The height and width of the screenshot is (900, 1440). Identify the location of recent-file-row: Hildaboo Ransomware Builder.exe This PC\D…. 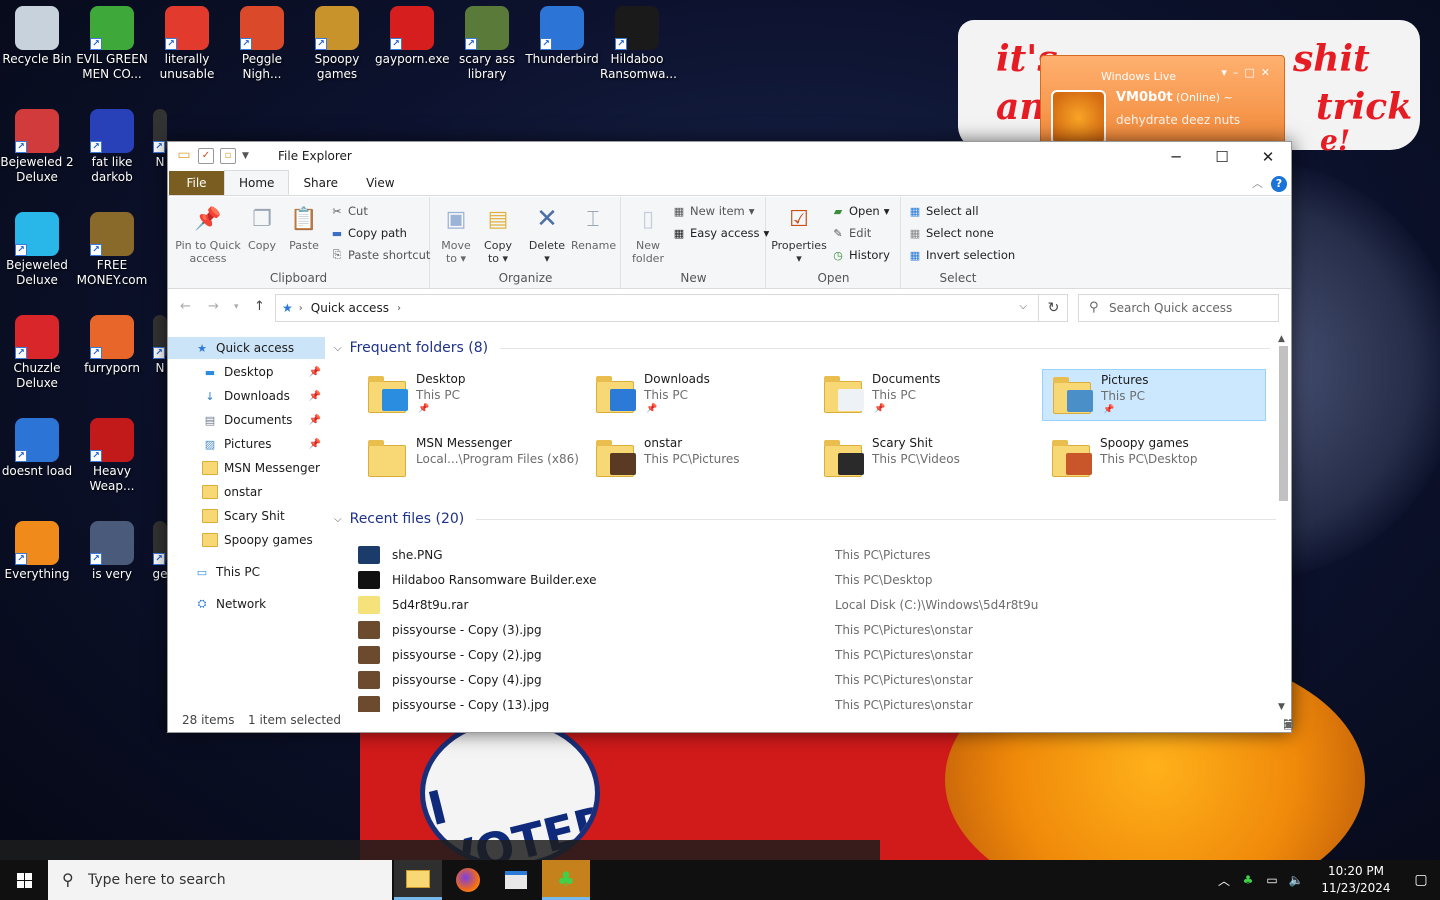
(808, 579).